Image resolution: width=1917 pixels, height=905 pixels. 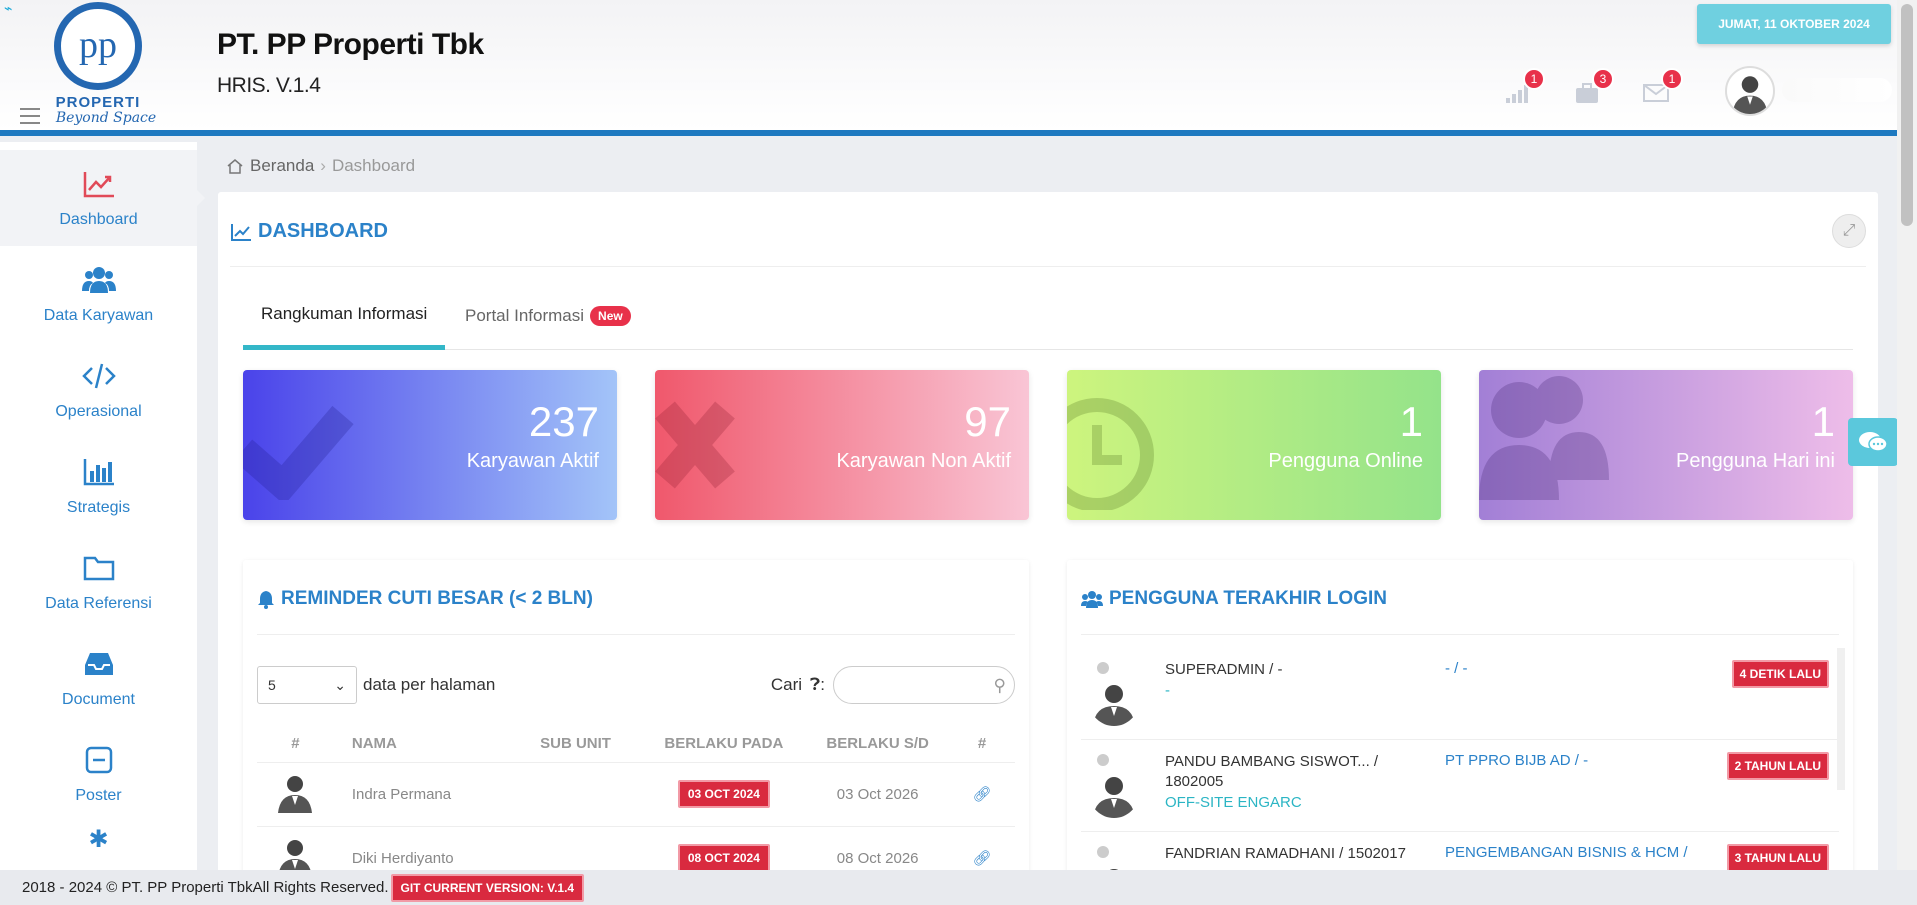 What do you see at coordinates (1907, 435) in the screenshot?
I see `page-scrollbar` at bounding box center [1907, 435].